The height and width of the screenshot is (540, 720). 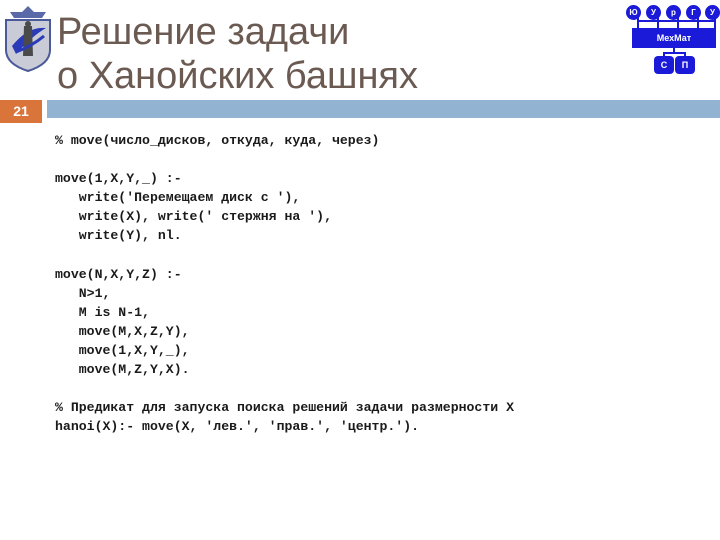 I want to click on page-title: Решение задачи о Ханойских башнях, so click(x=237, y=54).